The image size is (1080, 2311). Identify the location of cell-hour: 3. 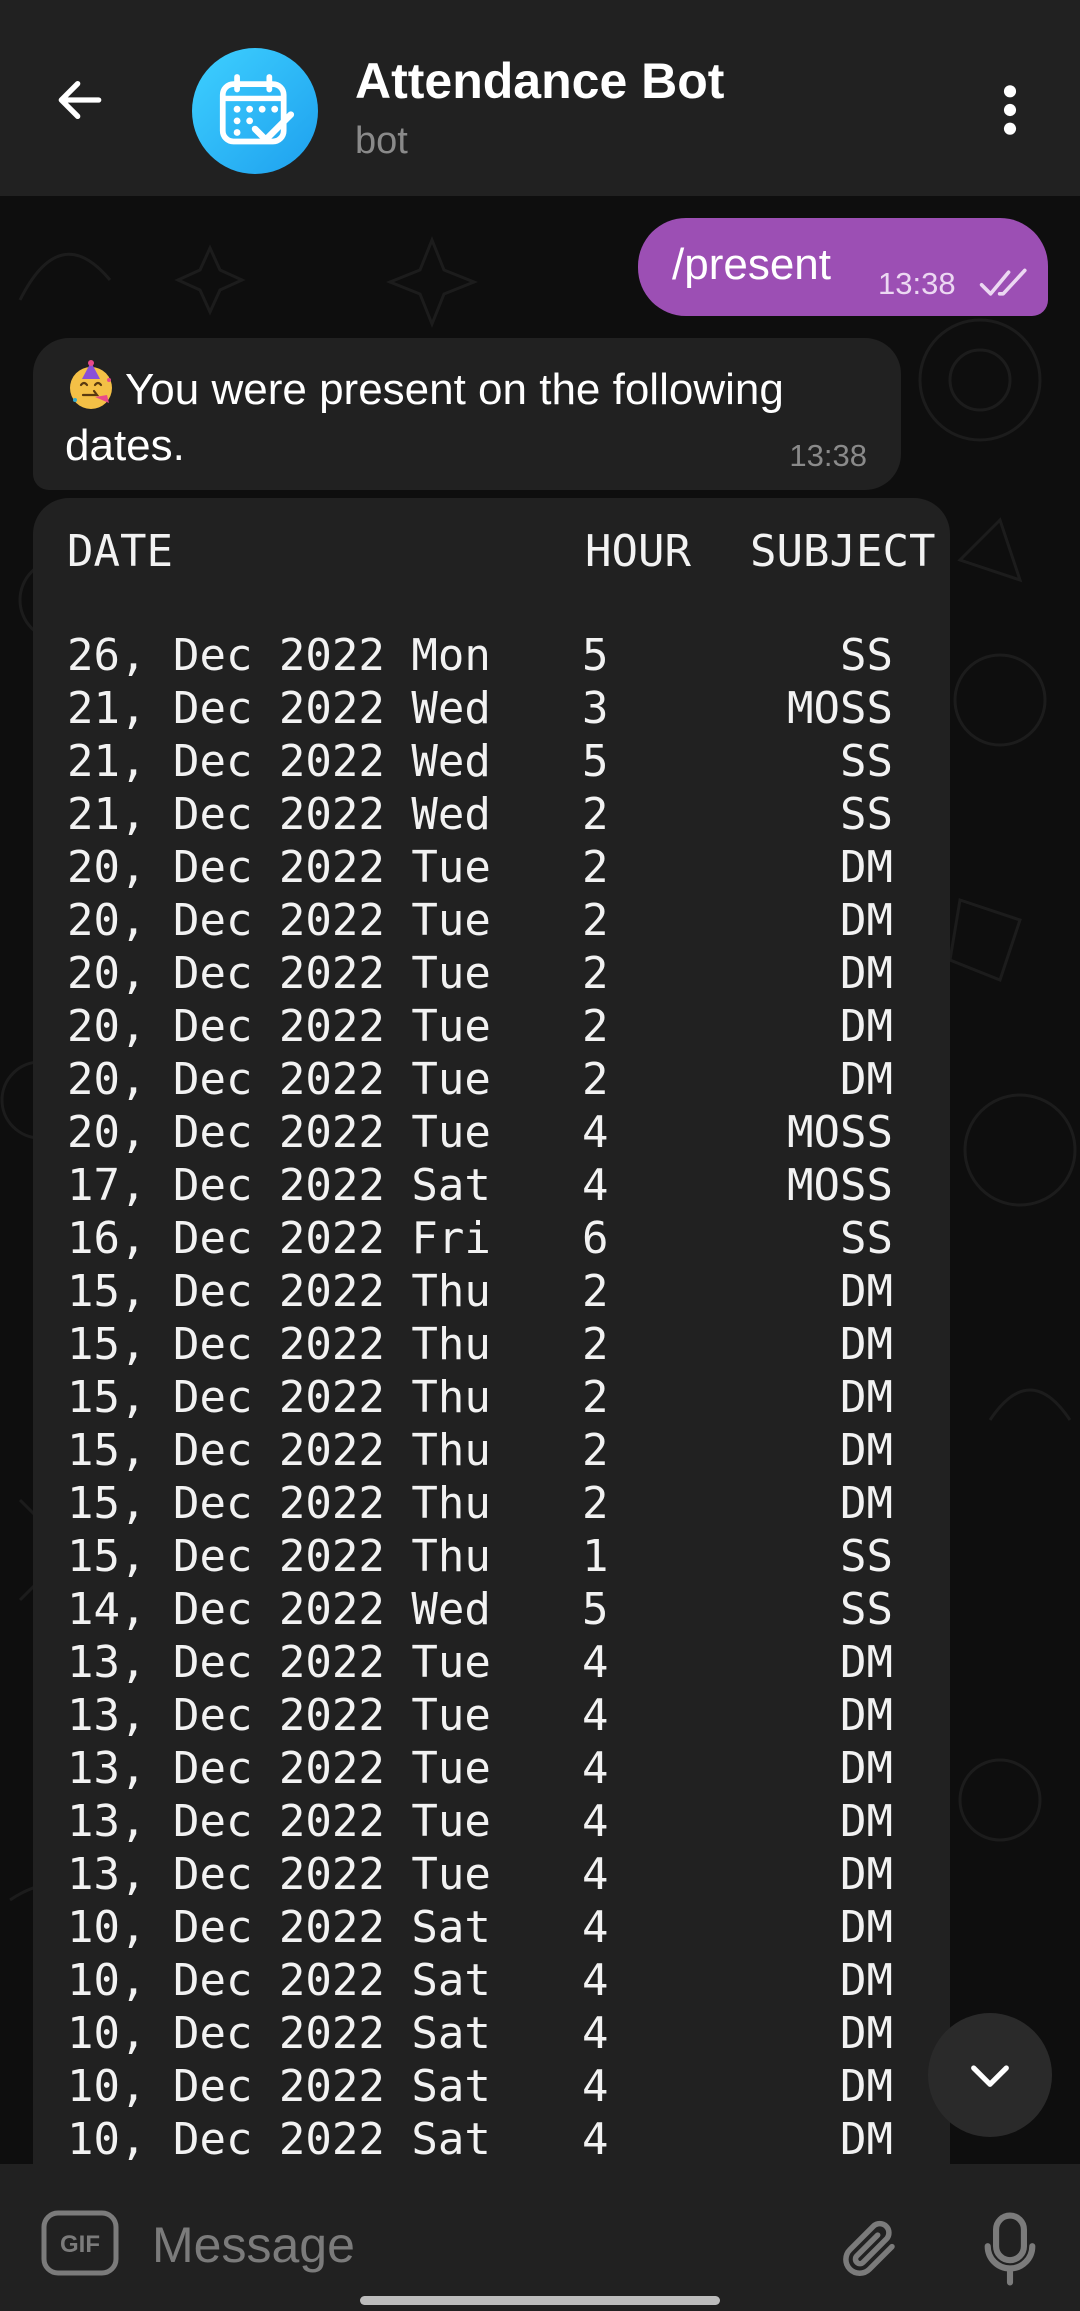
(595, 708).